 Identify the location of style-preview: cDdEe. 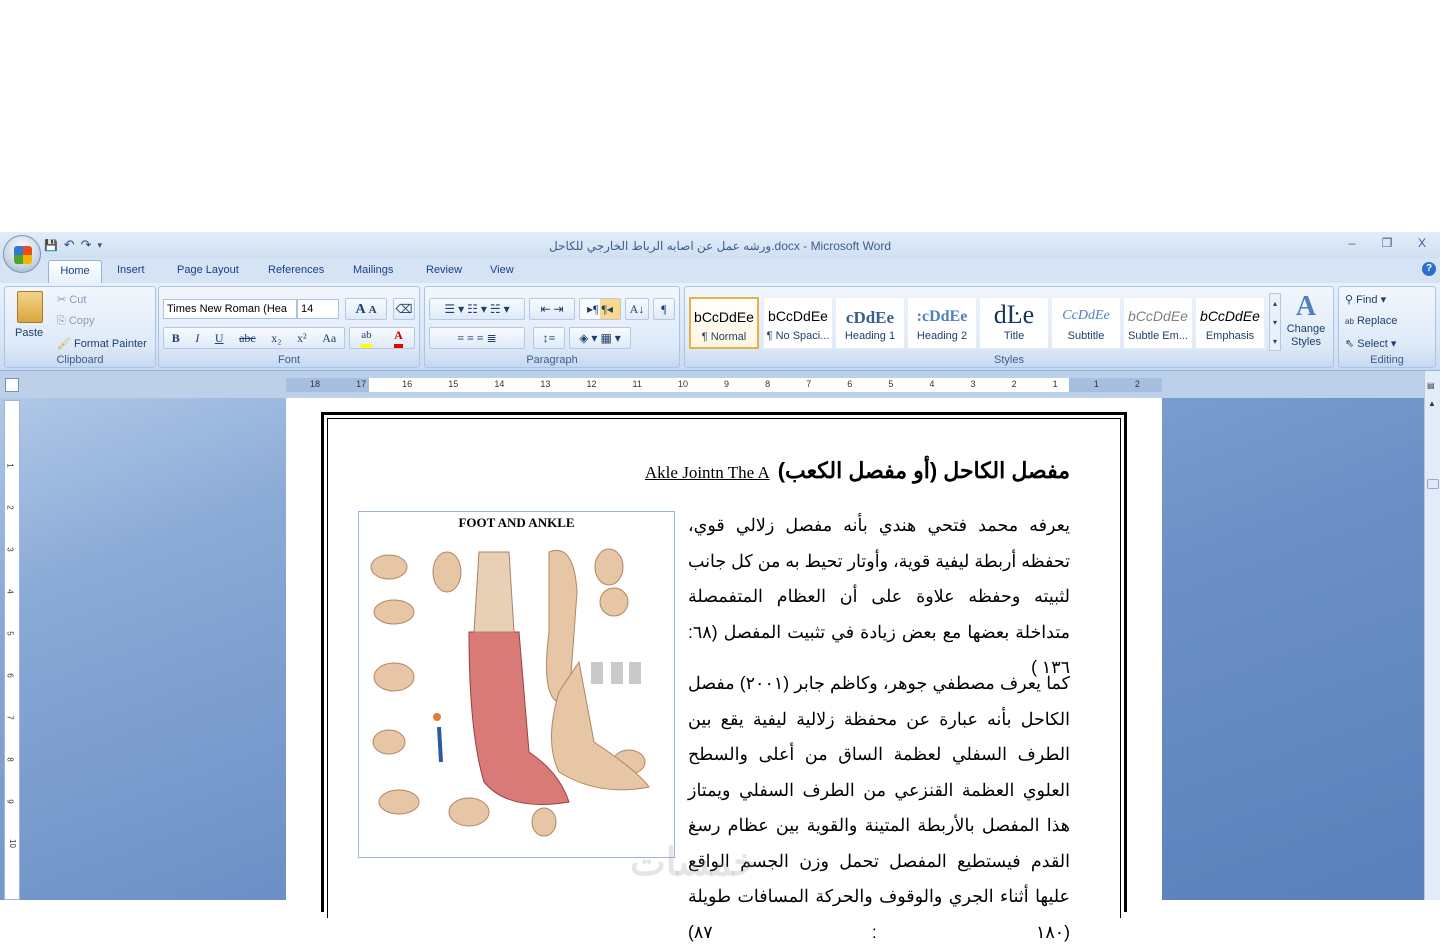
(870, 317).